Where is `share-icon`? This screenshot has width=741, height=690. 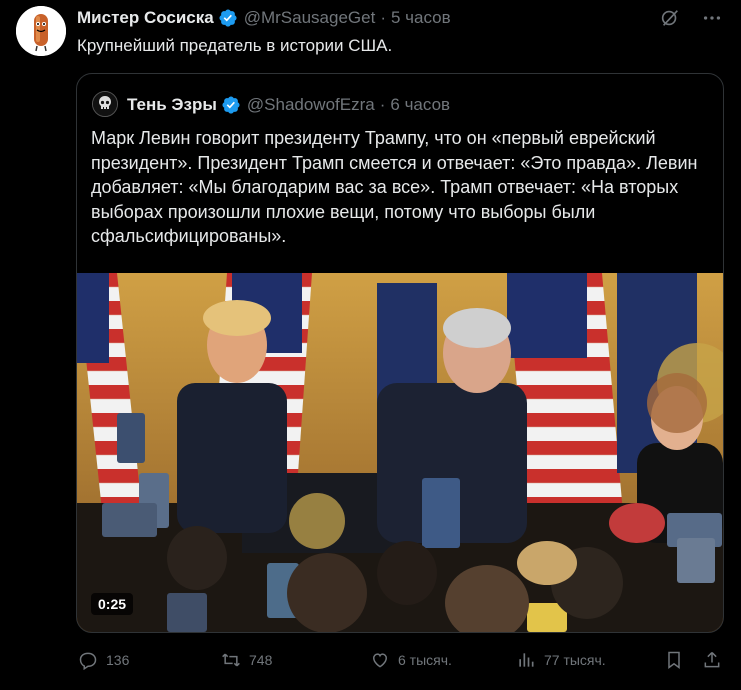 share-icon is located at coordinates (712, 659).